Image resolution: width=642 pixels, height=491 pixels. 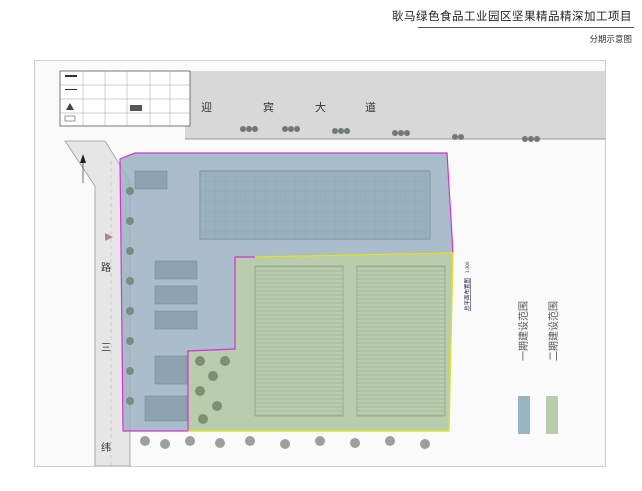 I want to click on plan-scale: 1:300, so click(x=467, y=267).